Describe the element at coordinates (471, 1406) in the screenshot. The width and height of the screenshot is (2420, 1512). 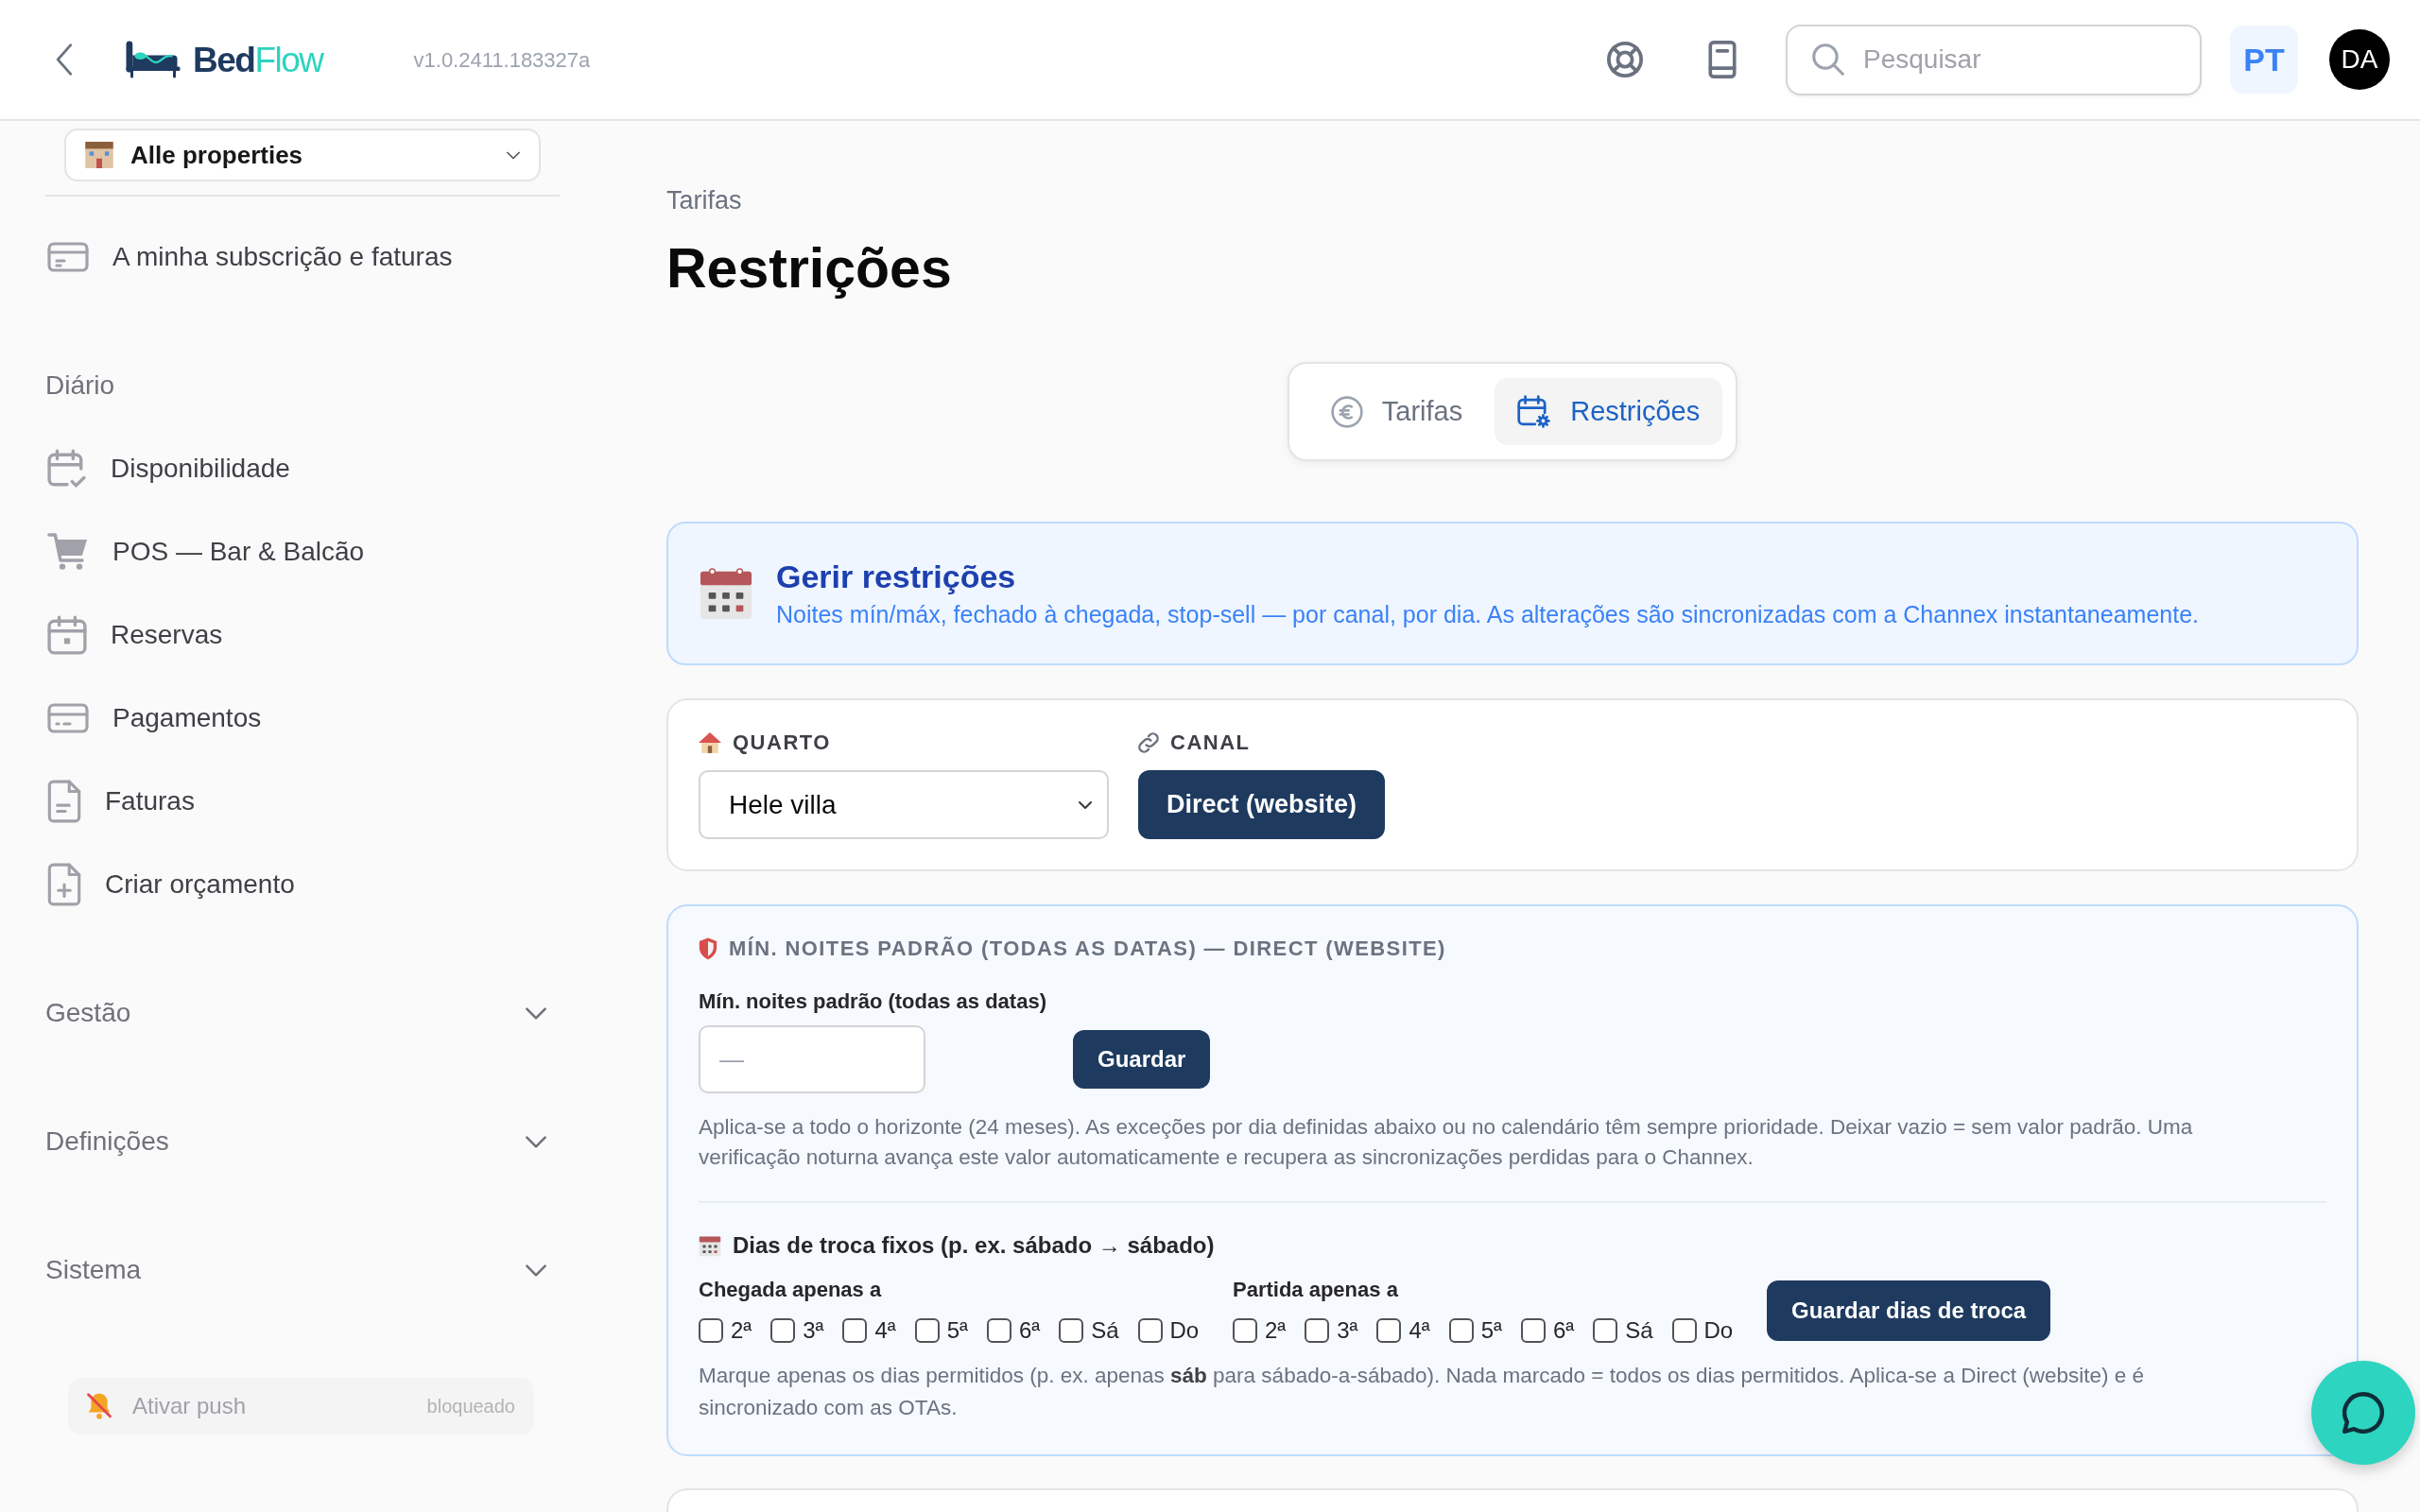
I see `push-status: bloqueado` at that location.